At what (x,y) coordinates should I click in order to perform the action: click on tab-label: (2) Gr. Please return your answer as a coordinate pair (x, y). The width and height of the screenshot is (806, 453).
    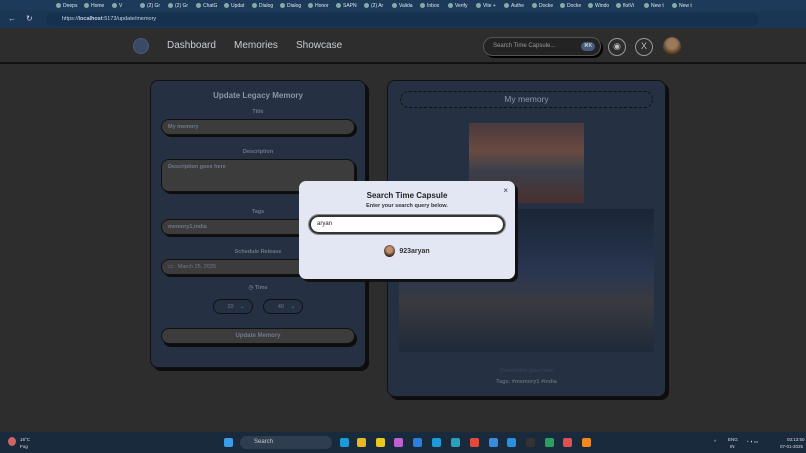
    Looking at the image, I should click on (182, 5).